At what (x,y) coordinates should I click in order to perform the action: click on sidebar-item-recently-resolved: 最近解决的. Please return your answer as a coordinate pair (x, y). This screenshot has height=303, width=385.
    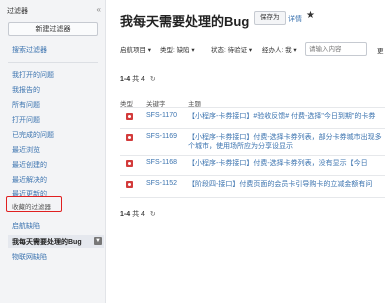
    Looking at the image, I should click on (29, 180).